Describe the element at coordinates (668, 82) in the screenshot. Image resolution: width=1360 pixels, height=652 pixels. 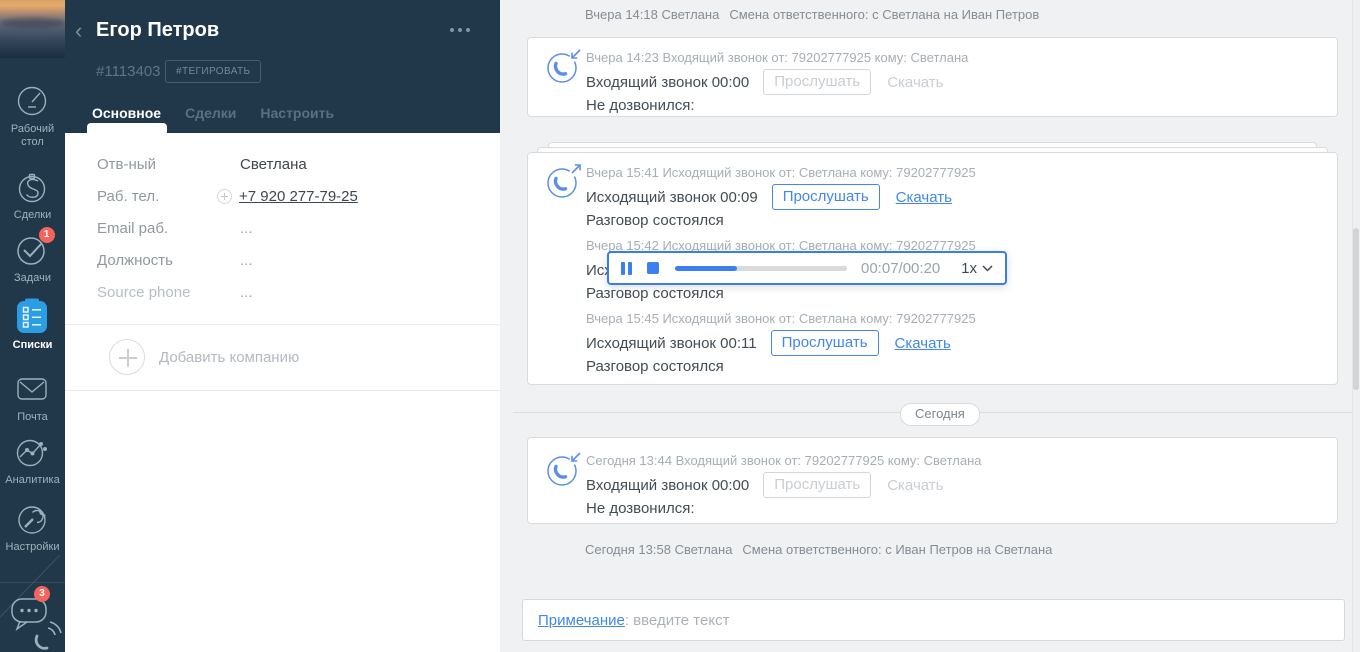
I see `call-title: Входящий звонок 00:00` at that location.